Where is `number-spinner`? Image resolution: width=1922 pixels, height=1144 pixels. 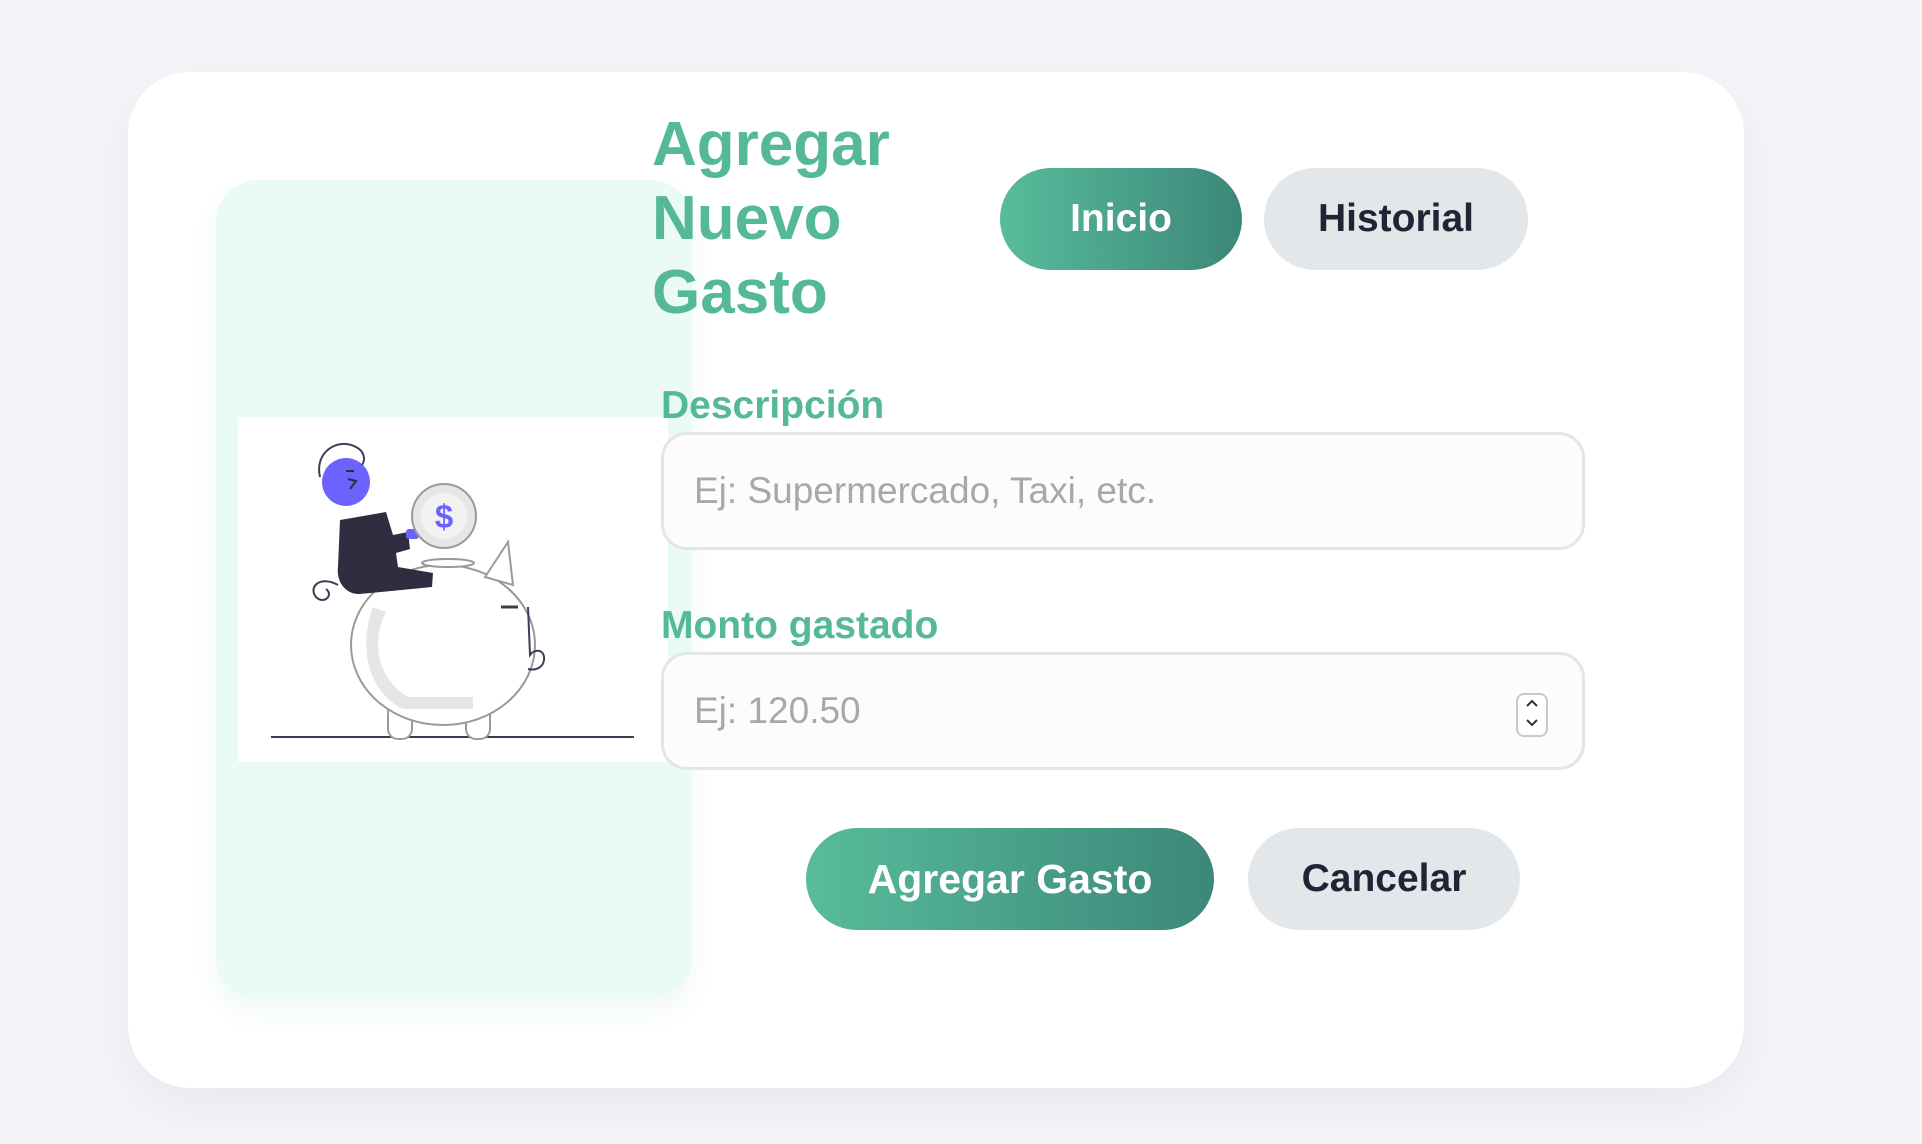 number-spinner is located at coordinates (1532, 715).